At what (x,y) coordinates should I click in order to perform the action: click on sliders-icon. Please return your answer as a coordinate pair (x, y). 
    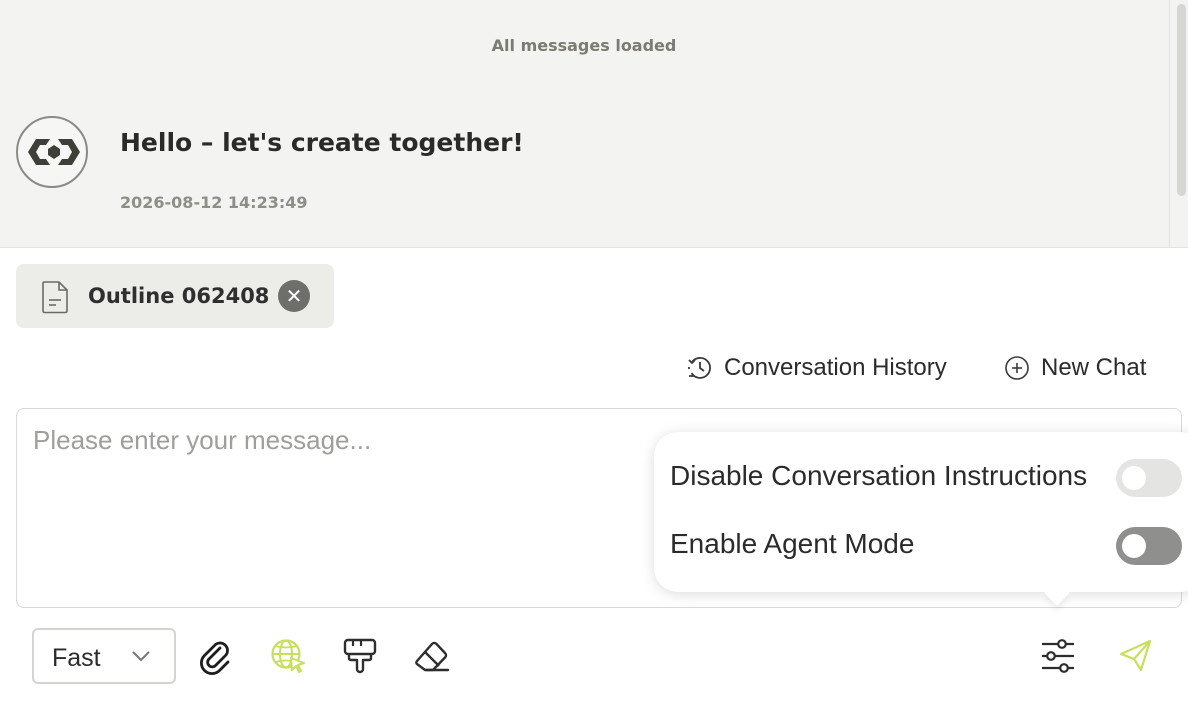
    Looking at the image, I should click on (1058, 656).